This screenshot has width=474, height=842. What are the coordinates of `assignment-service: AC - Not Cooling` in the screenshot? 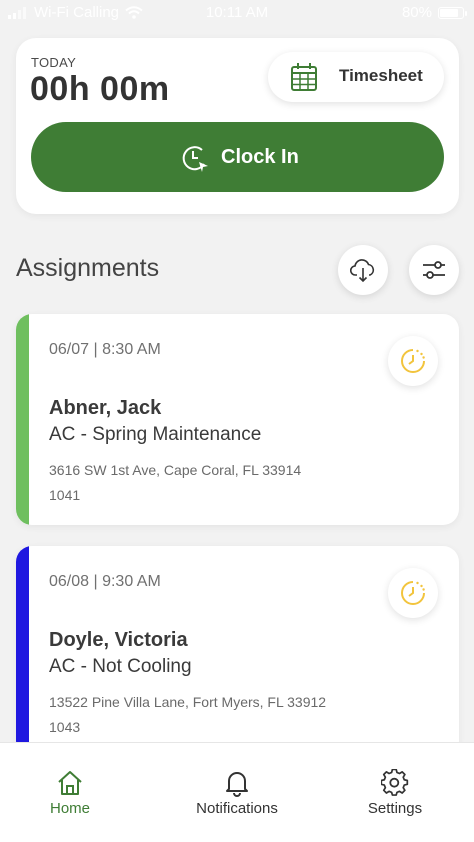 It's located at (120, 666).